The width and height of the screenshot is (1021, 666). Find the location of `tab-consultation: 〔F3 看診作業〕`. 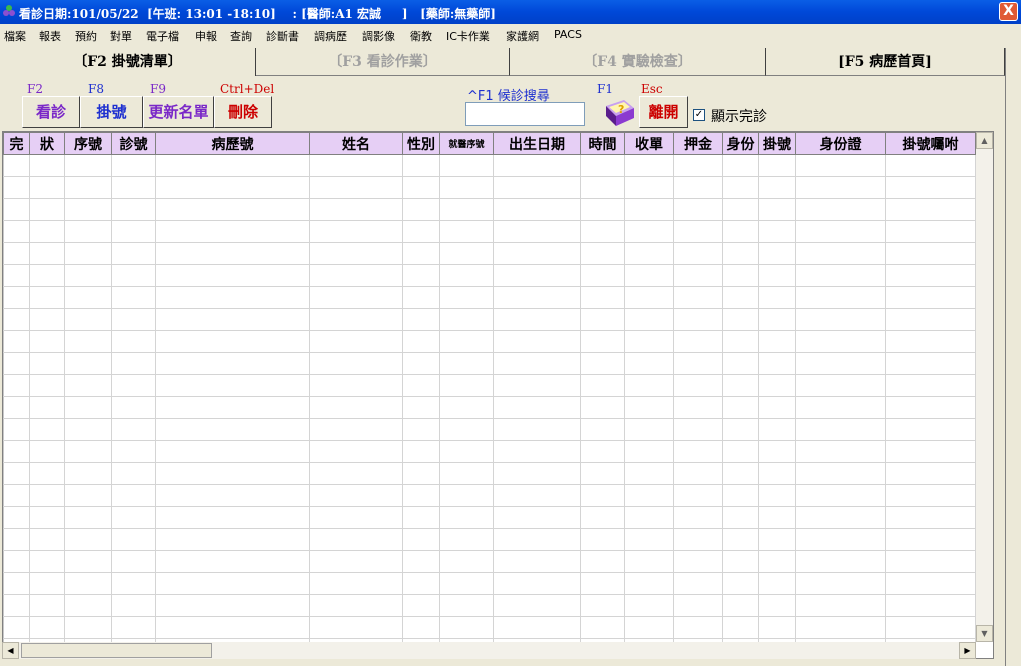

tab-consultation: 〔F3 看診作業〕 is located at coordinates (383, 62).